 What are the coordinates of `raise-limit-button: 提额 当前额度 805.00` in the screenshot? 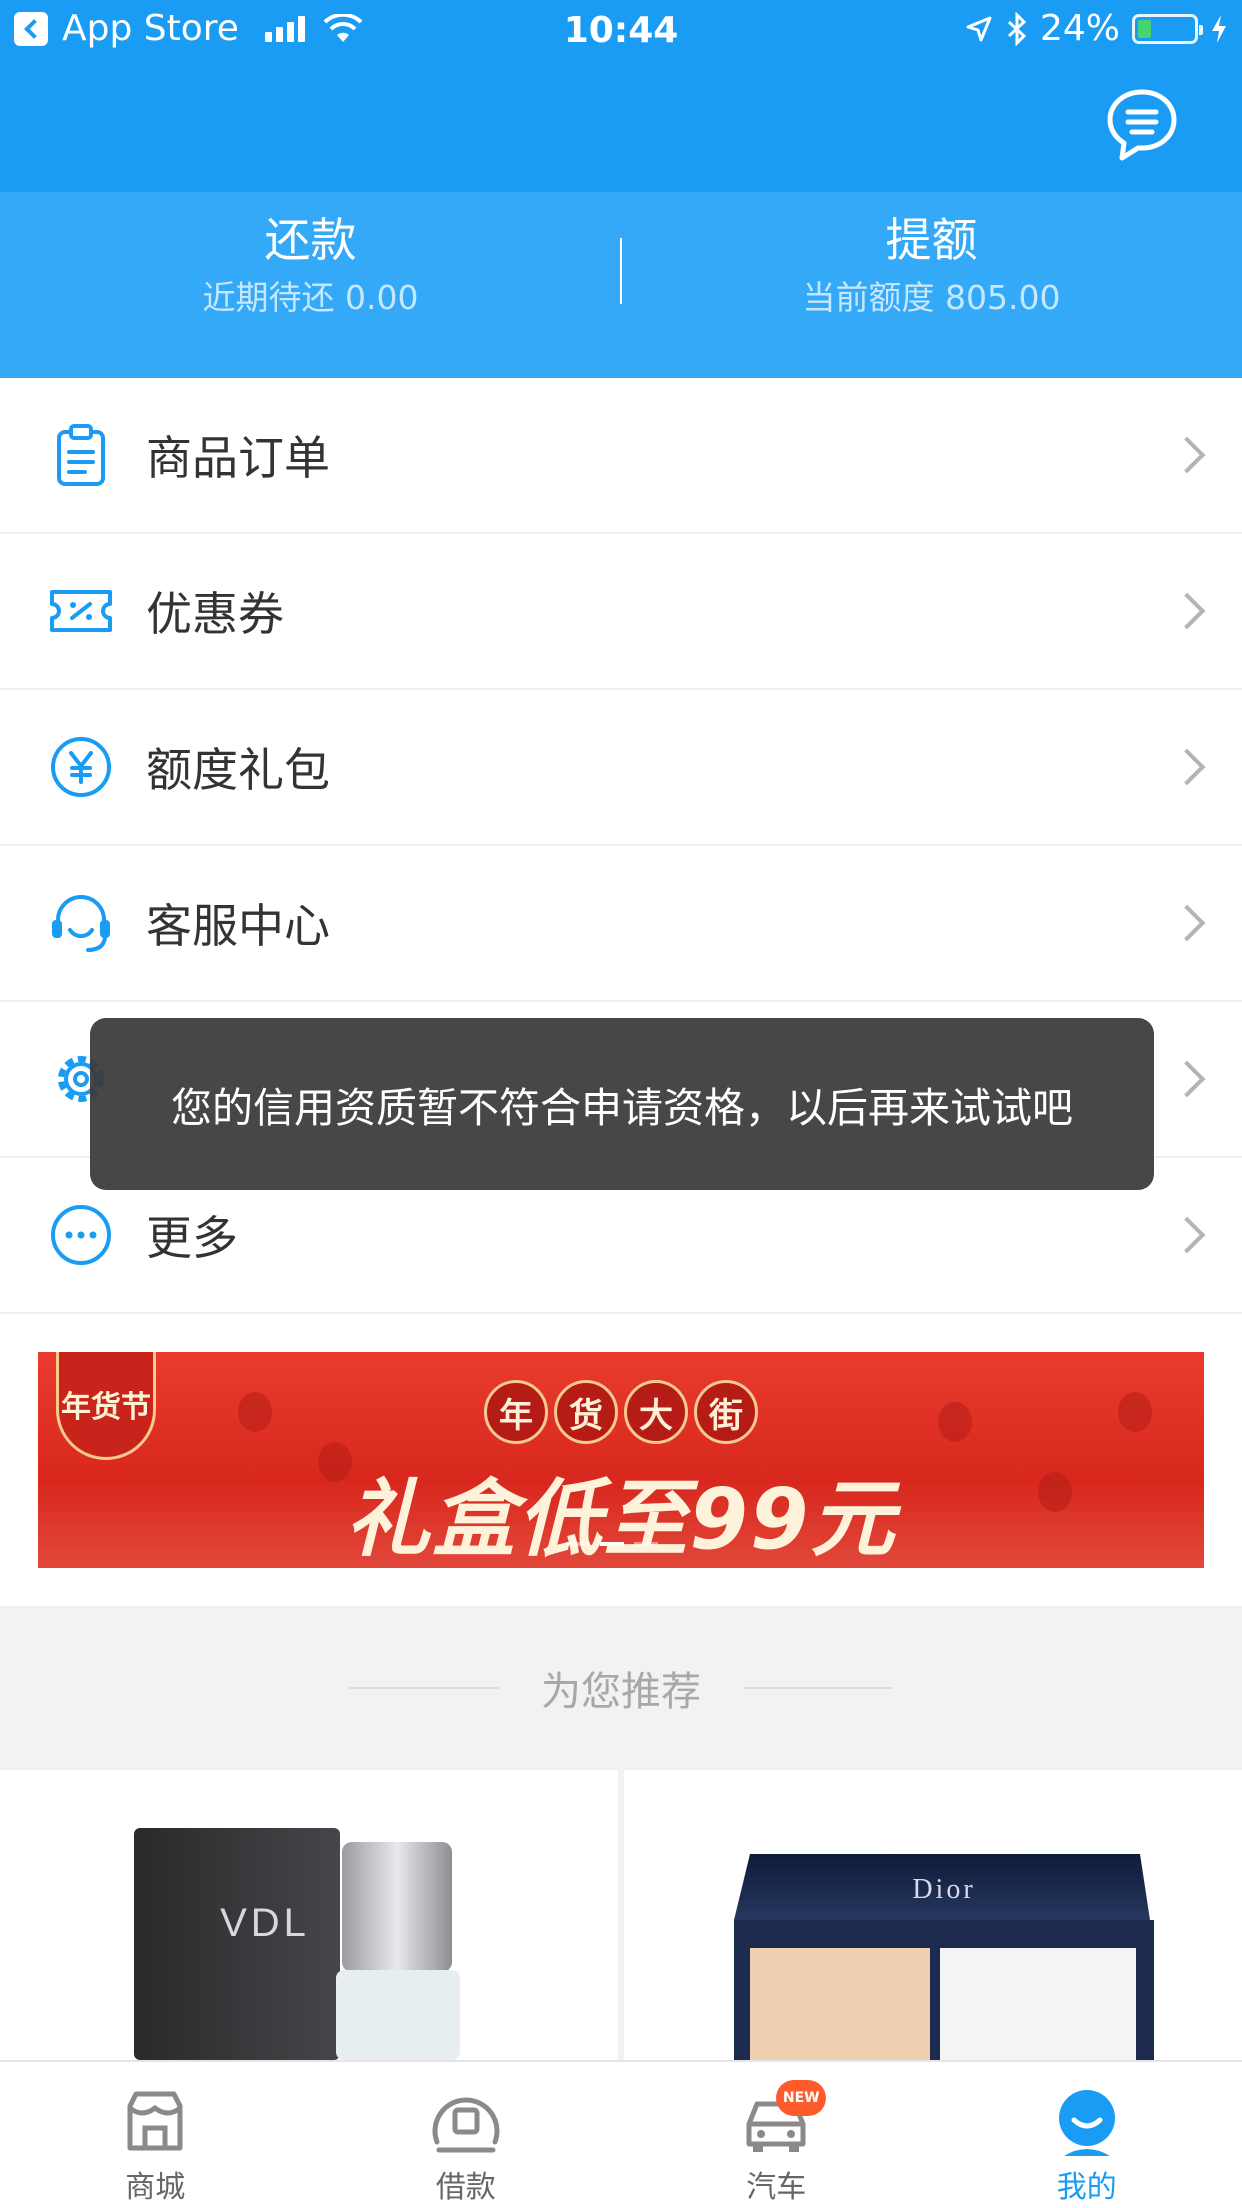 It's located at (931, 285).